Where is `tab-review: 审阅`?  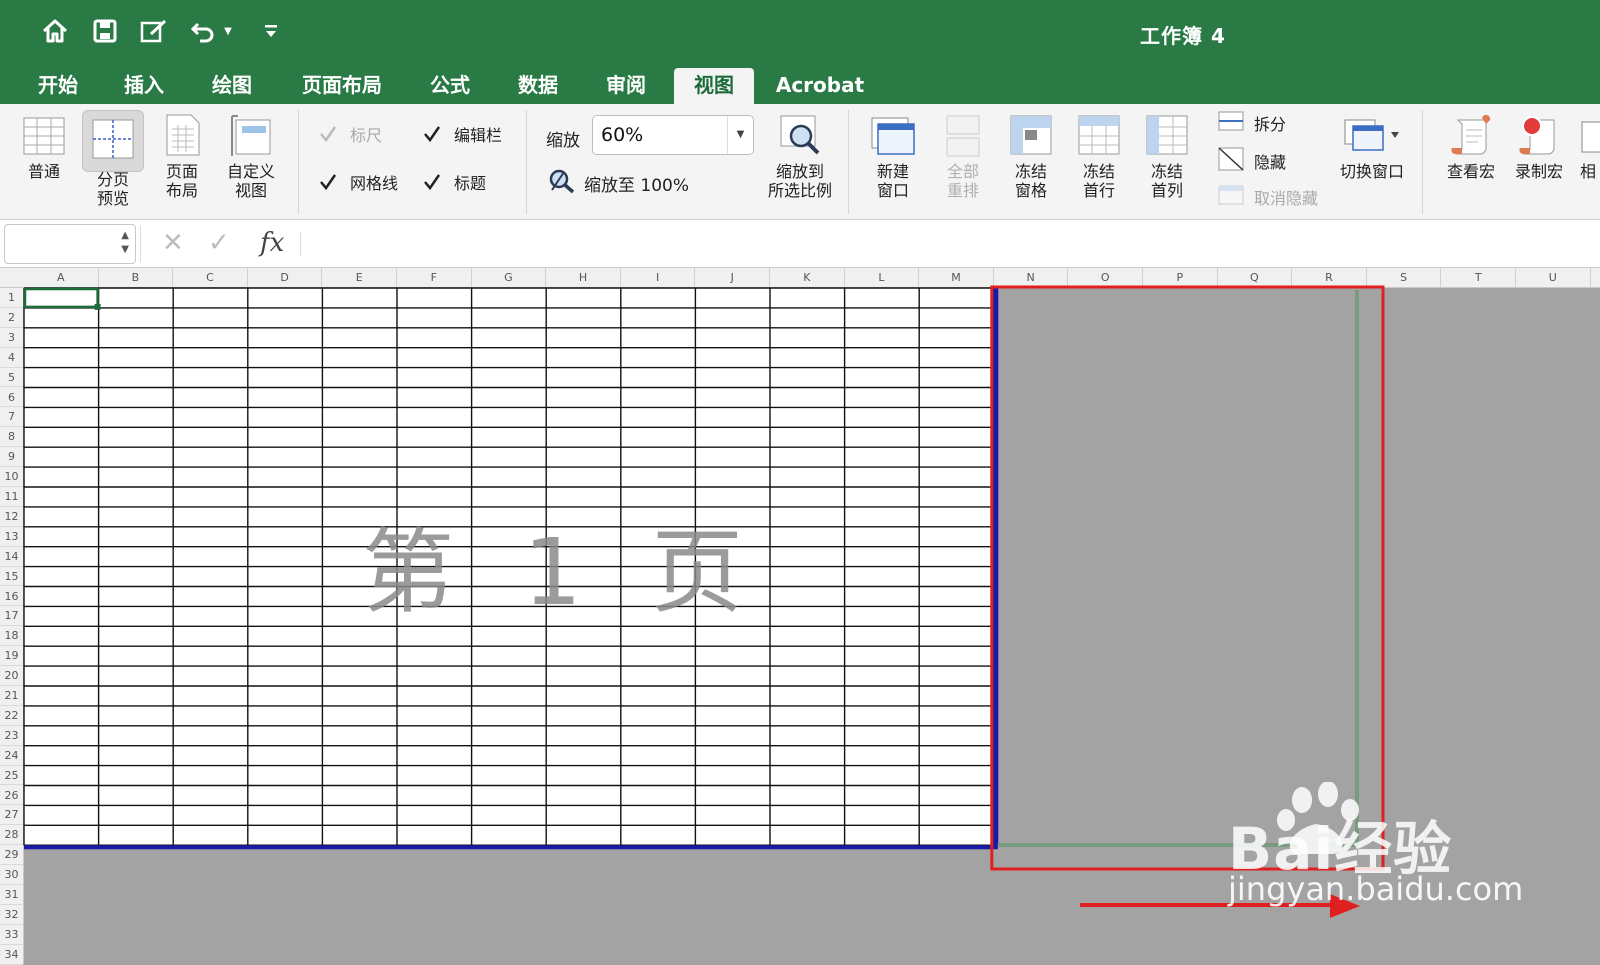
tab-review: 审阅 is located at coordinates (626, 86).